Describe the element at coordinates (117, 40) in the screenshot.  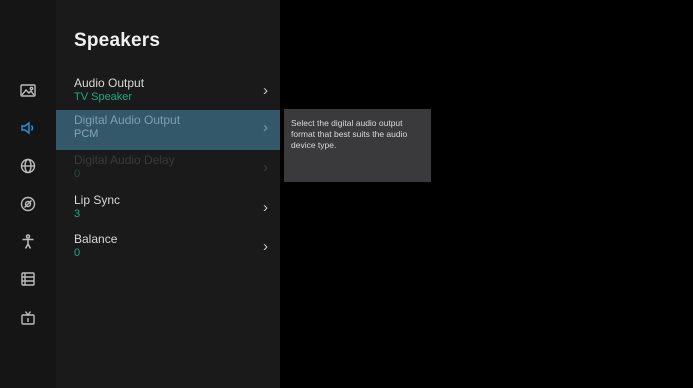
I see `page-title: Speakers` at that location.